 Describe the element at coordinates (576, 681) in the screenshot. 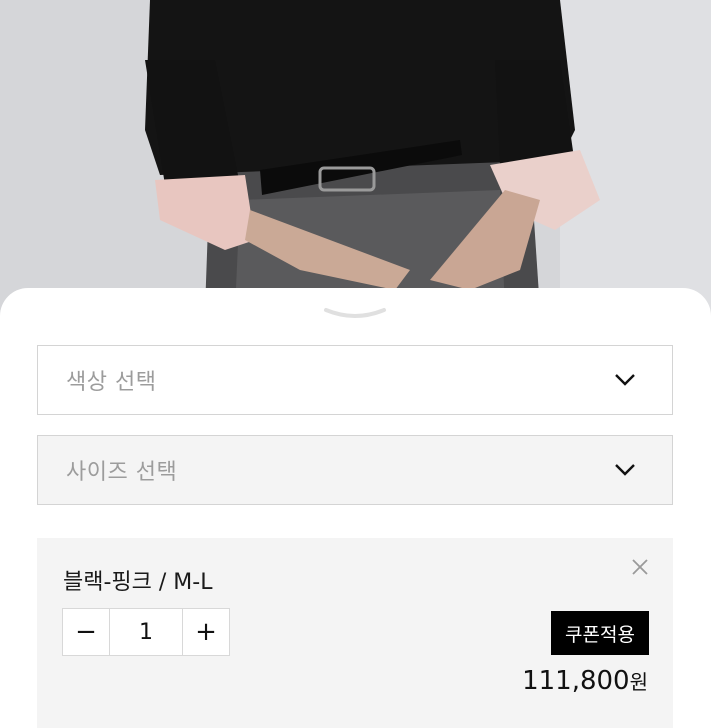

I see `price-amount: 111,800` at that location.